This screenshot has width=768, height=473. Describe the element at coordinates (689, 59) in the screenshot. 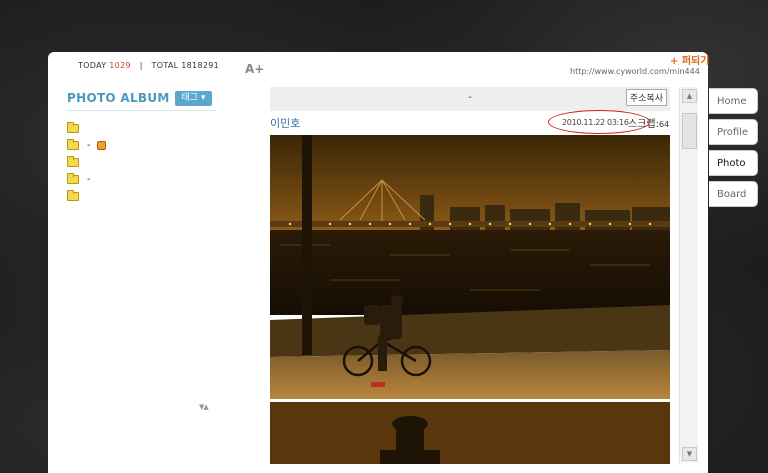

I see `bookmark-link: + 퍼되기` at that location.